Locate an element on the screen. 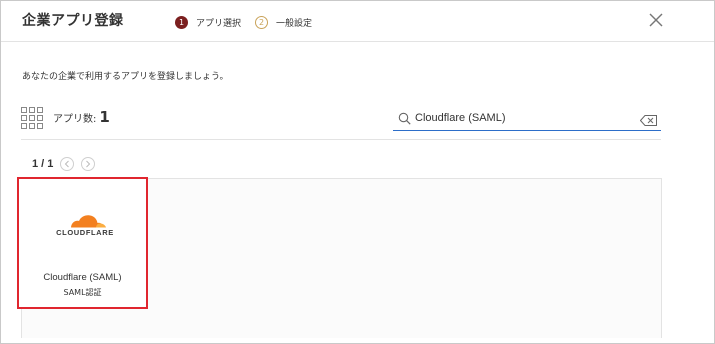 The width and height of the screenshot is (715, 344). modal-title: 企業アプリ登録 is located at coordinates (73, 21).